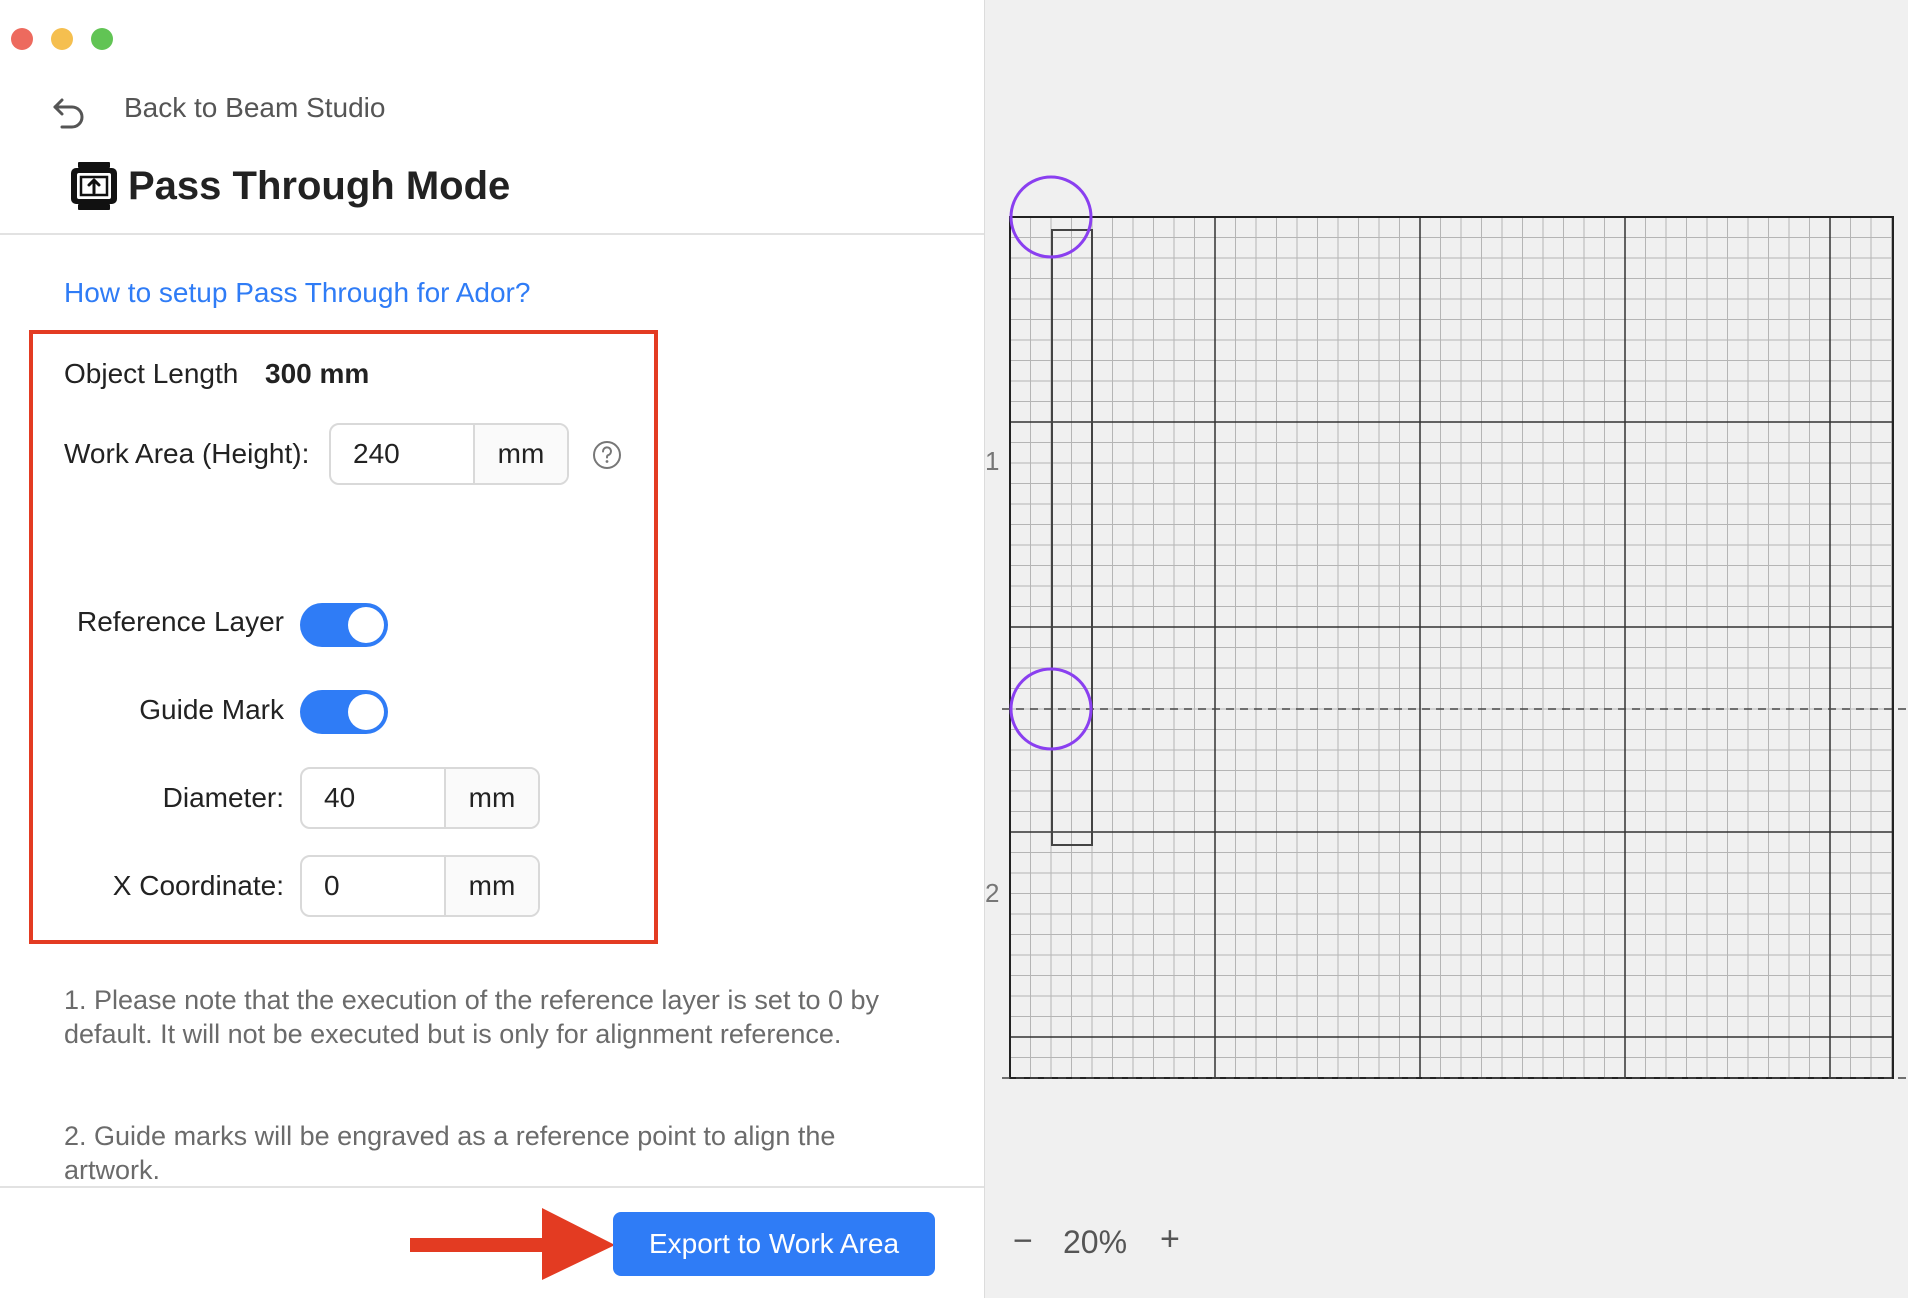  Describe the element at coordinates (211, 709) in the screenshot. I see `guide-mark-label: Guide Mark` at that location.